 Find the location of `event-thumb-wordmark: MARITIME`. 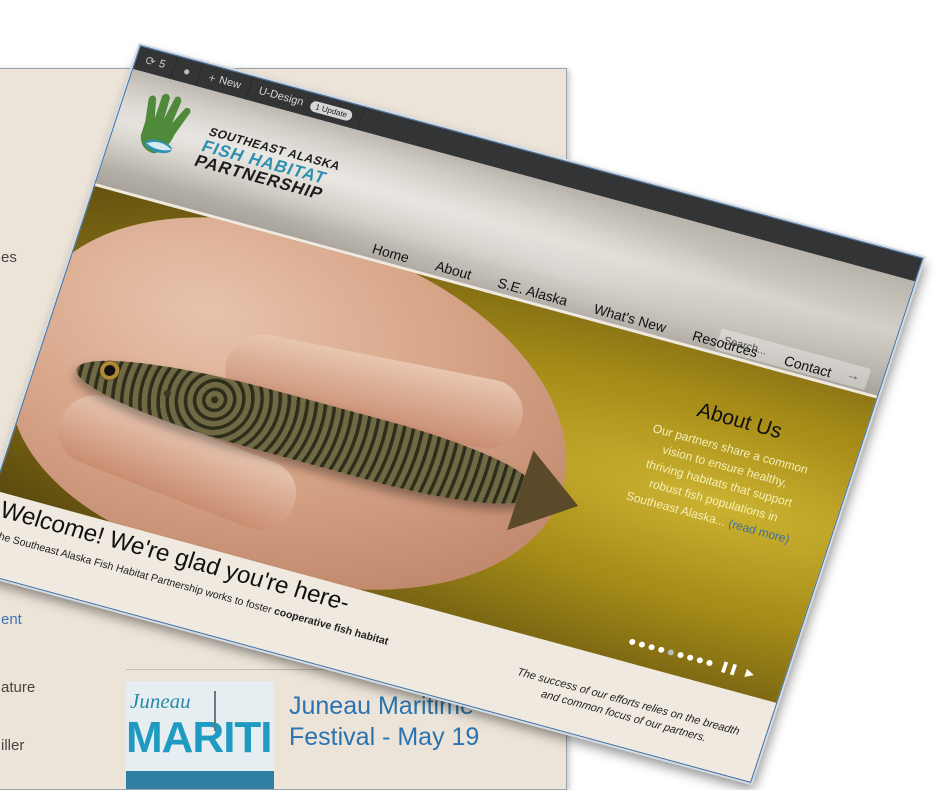

event-thumb-wordmark: MARITIME is located at coordinates (200, 737).